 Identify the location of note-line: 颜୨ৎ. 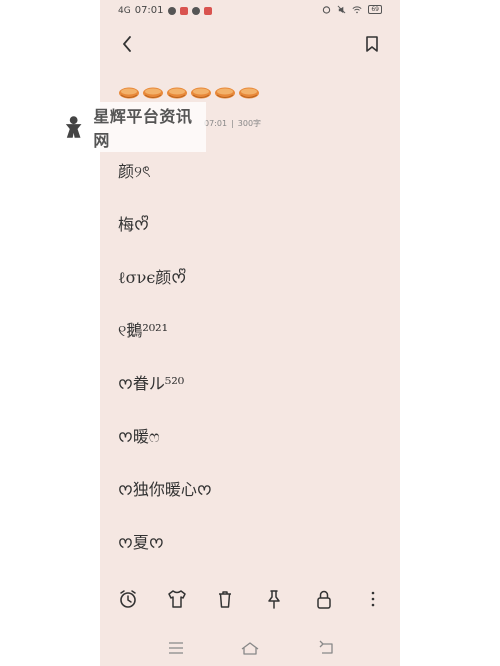
(134, 171).